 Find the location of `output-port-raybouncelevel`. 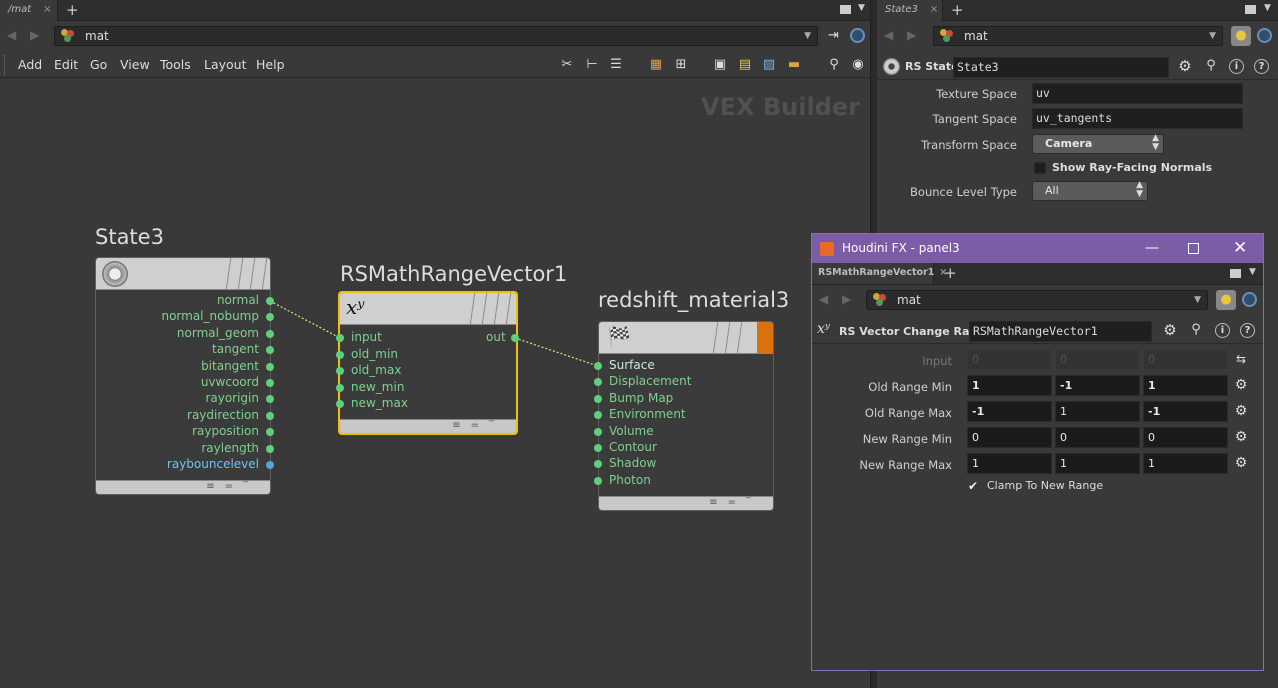

output-port-raybouncelevel is located at coordinates (270, 465).